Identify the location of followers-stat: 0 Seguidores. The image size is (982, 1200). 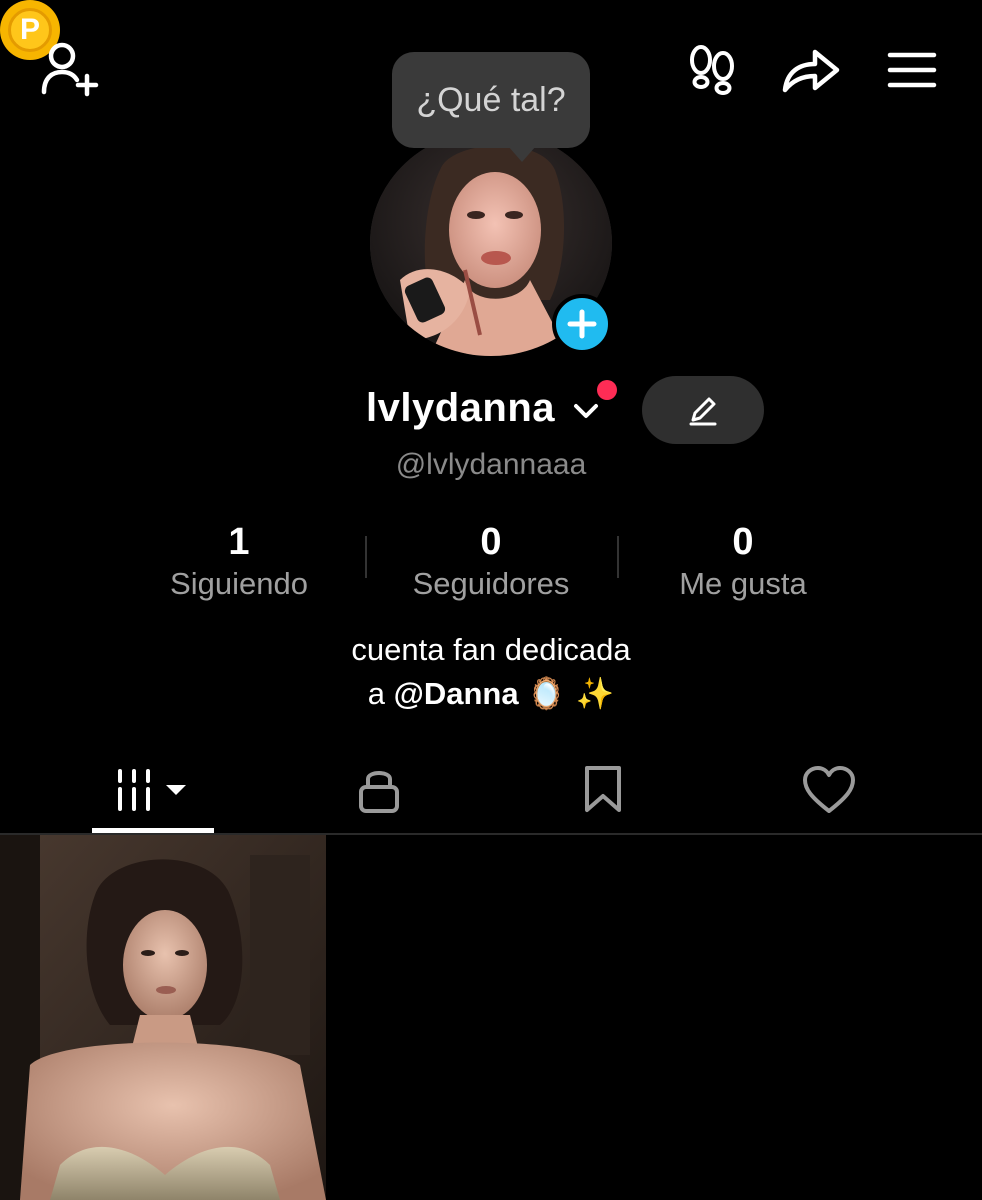
(491, 562).